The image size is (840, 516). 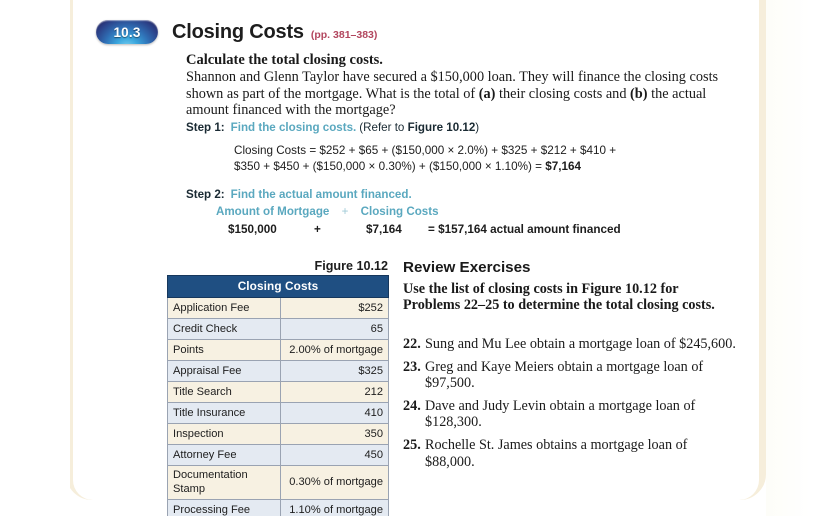 I want to click on table-header-row: Closing Costs, so click(x=278, y=286).